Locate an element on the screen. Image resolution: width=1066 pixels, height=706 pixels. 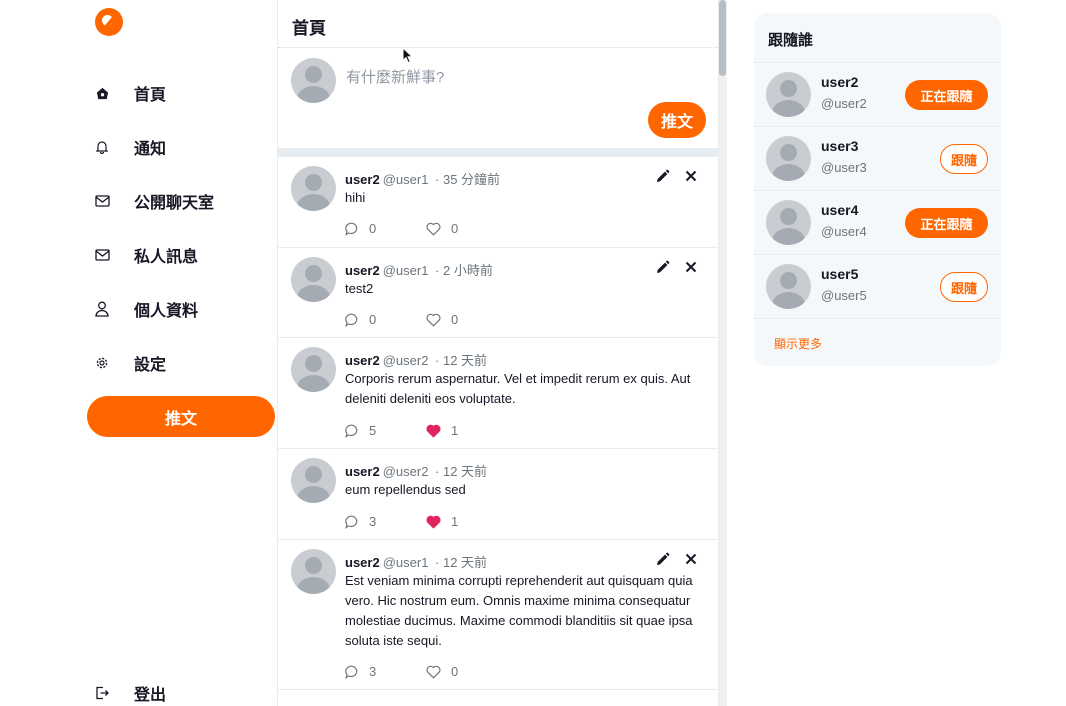
sidebar-item-public-chat: 公開聊天室 is located at coordinates (184, 201).